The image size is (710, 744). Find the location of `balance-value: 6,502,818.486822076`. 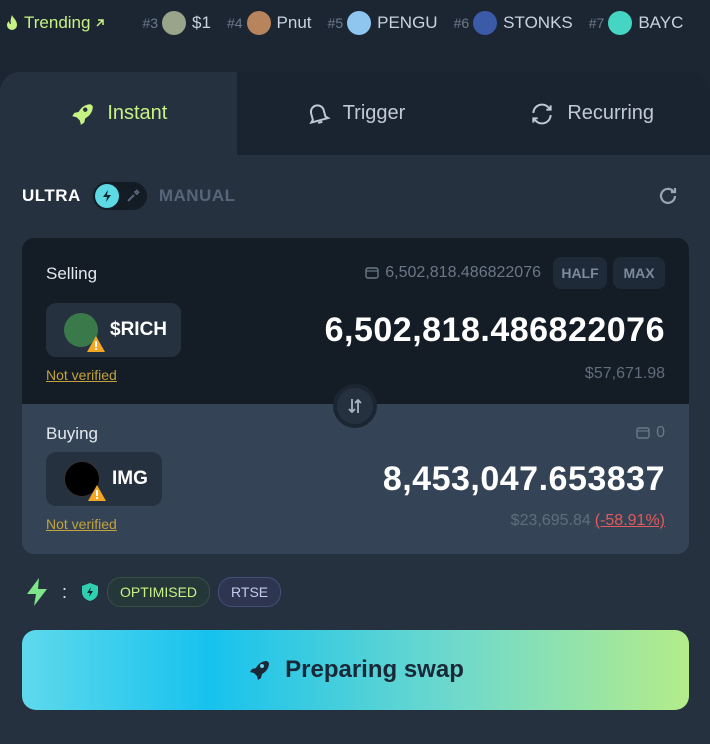

balance-value: 6,502,818.486822076 is located at coordinates (463, 272).